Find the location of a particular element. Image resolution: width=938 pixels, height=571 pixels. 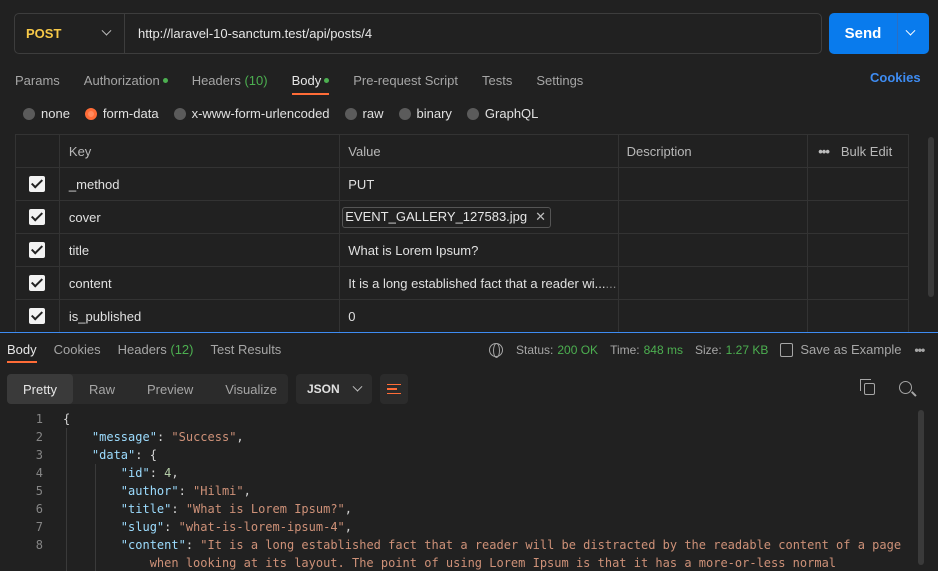

code-token: "title" is located at coordinates (146, 509).